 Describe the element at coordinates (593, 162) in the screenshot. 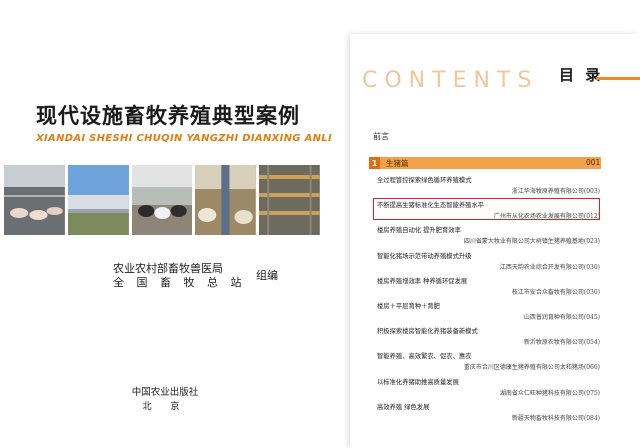

I see `section-page-number: 001` at that location.